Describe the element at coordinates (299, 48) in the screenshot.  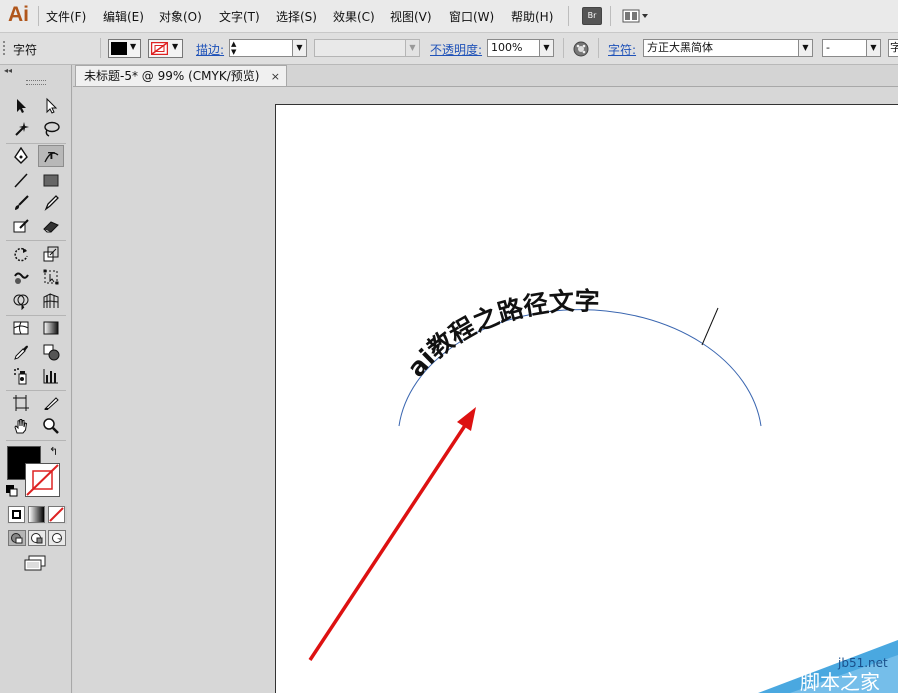
I see `stroke-weight-dropdown: ▼` at that location.